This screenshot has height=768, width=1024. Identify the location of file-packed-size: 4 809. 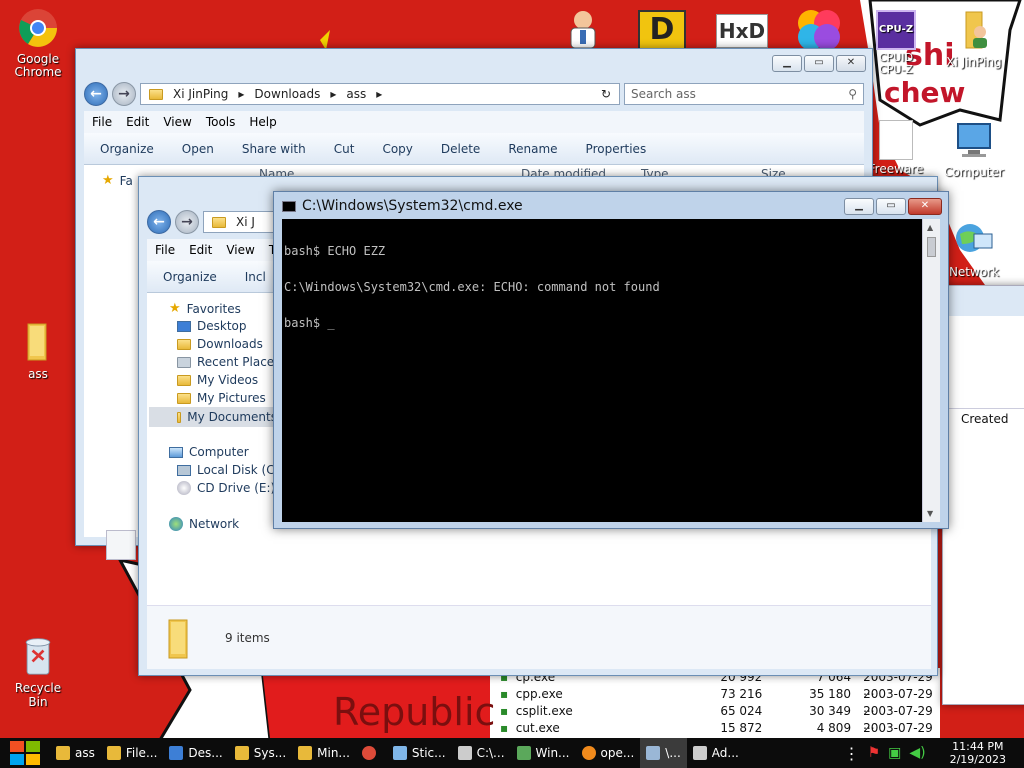
(834, 728).